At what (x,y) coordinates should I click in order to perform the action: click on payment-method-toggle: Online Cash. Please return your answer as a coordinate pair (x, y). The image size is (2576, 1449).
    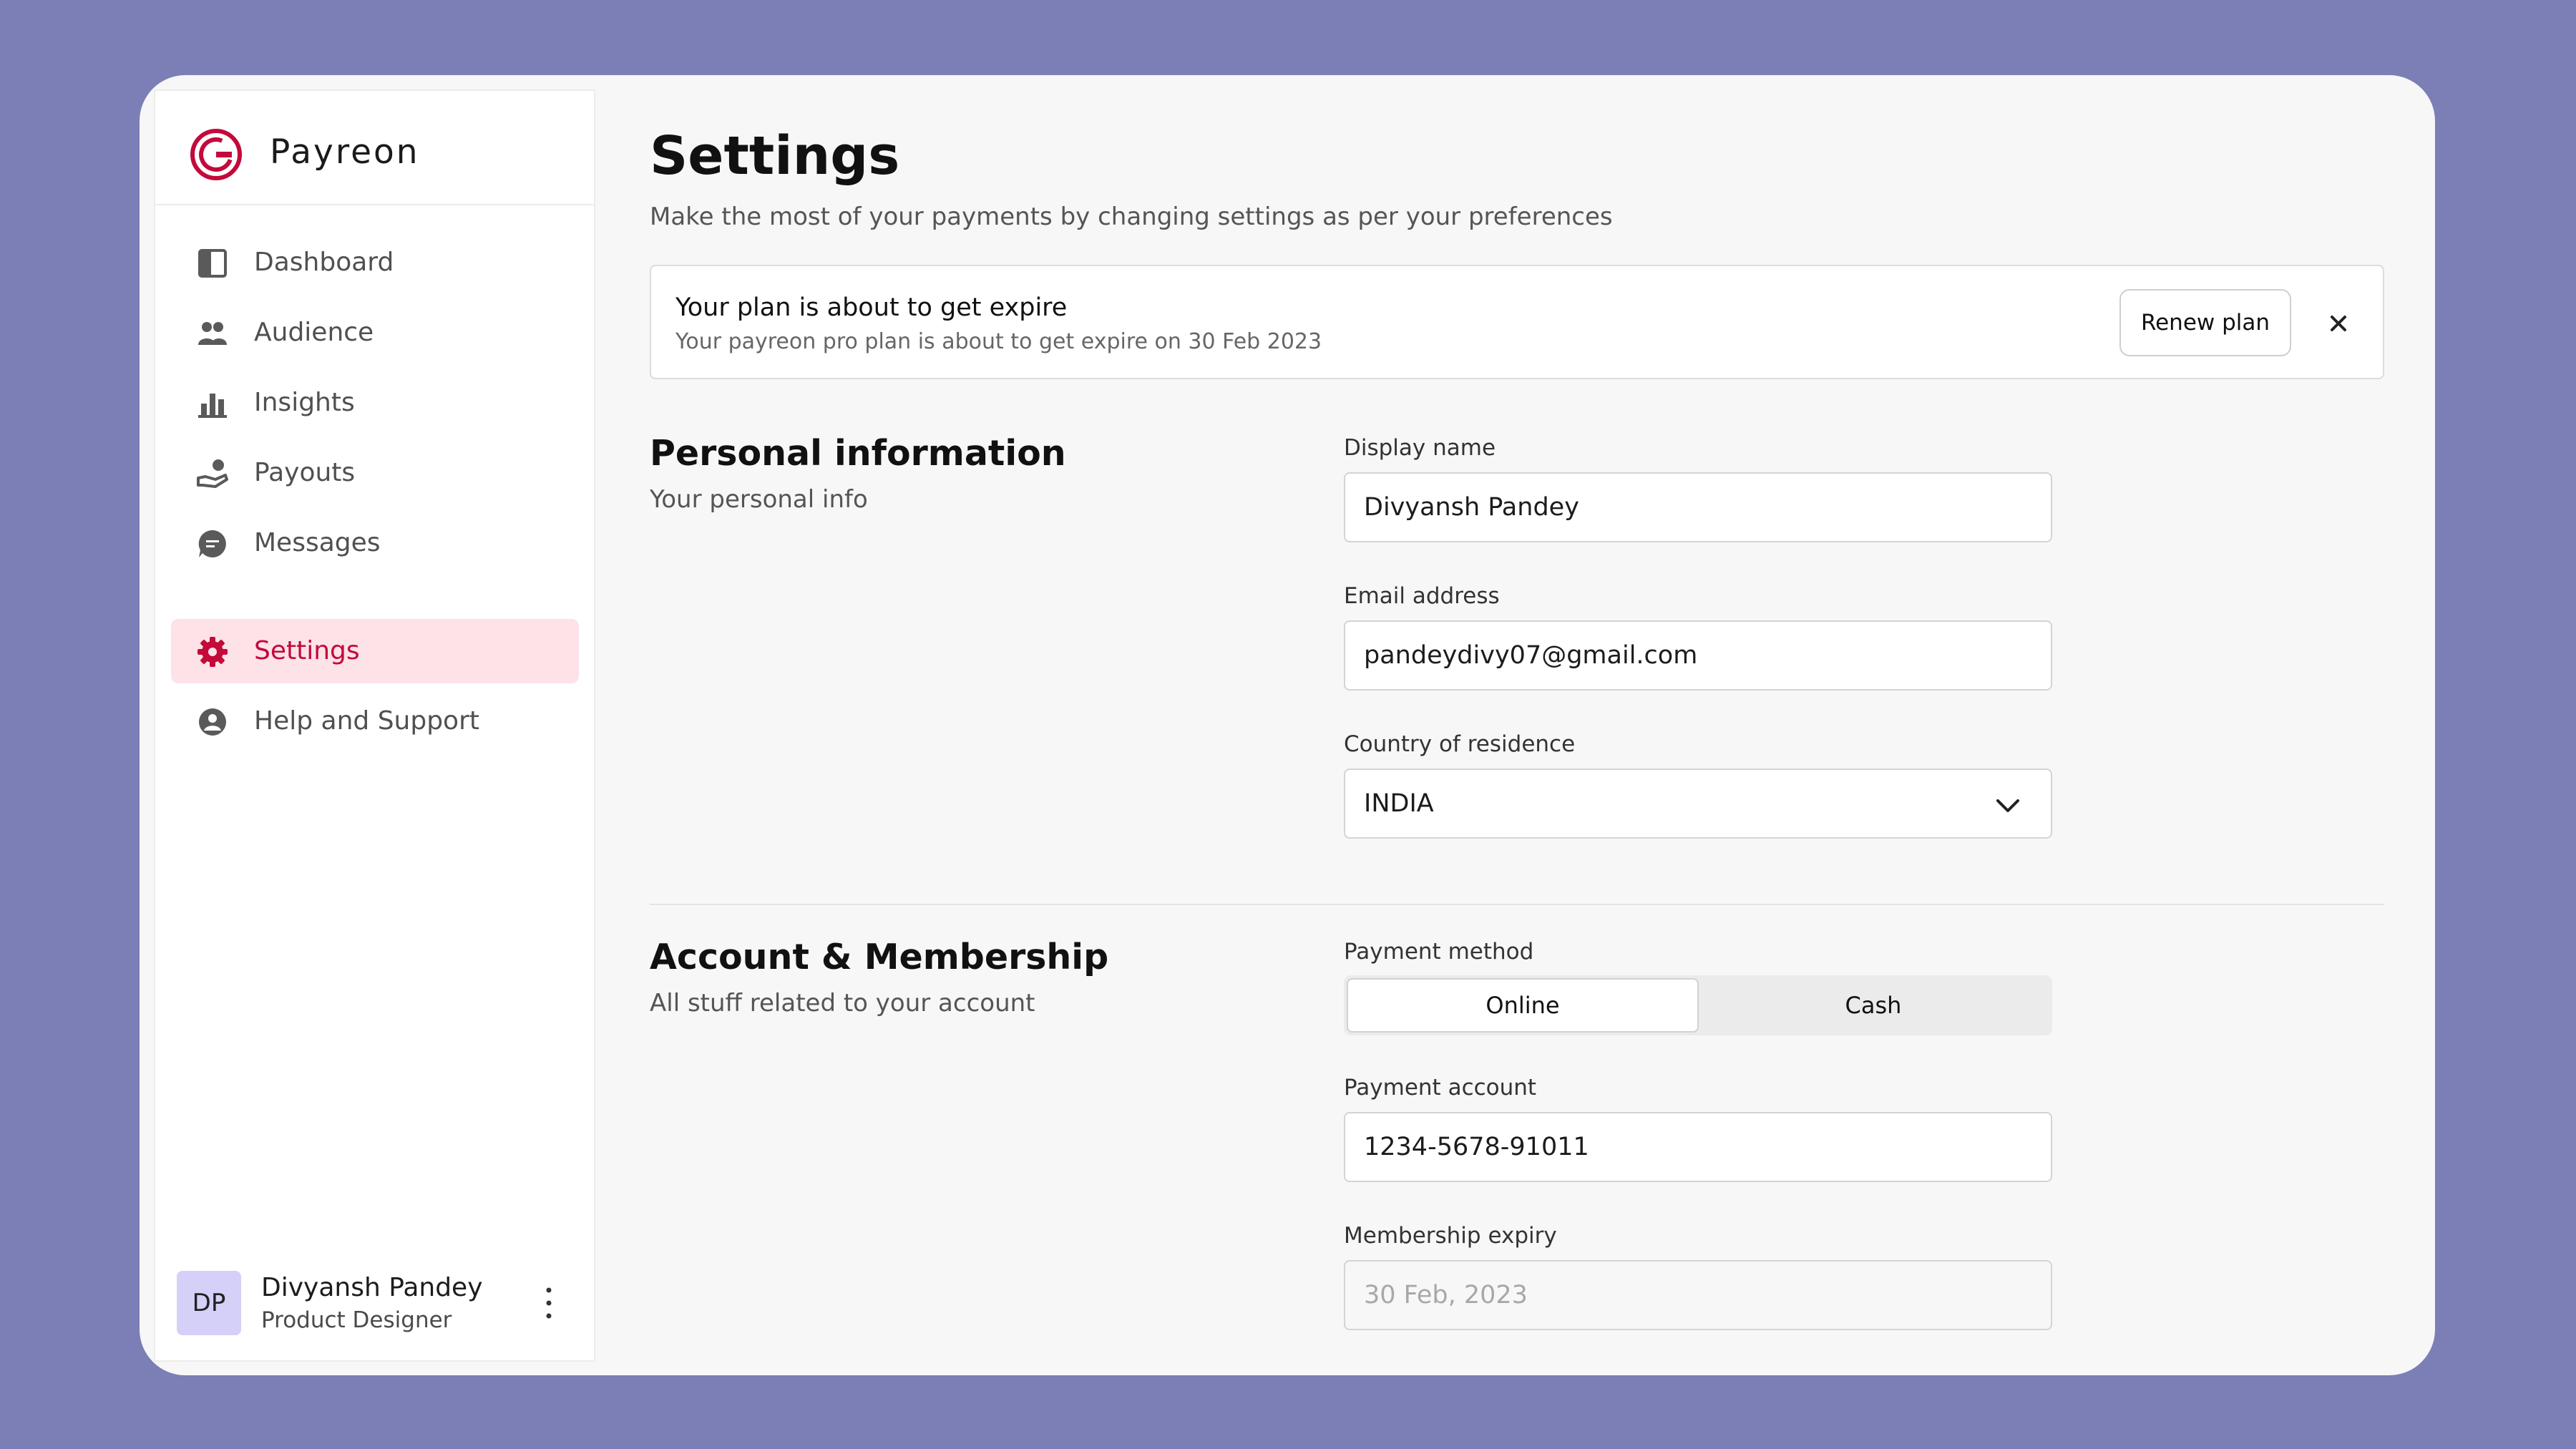
    Looking at the image, I should click on (1698, 1005).